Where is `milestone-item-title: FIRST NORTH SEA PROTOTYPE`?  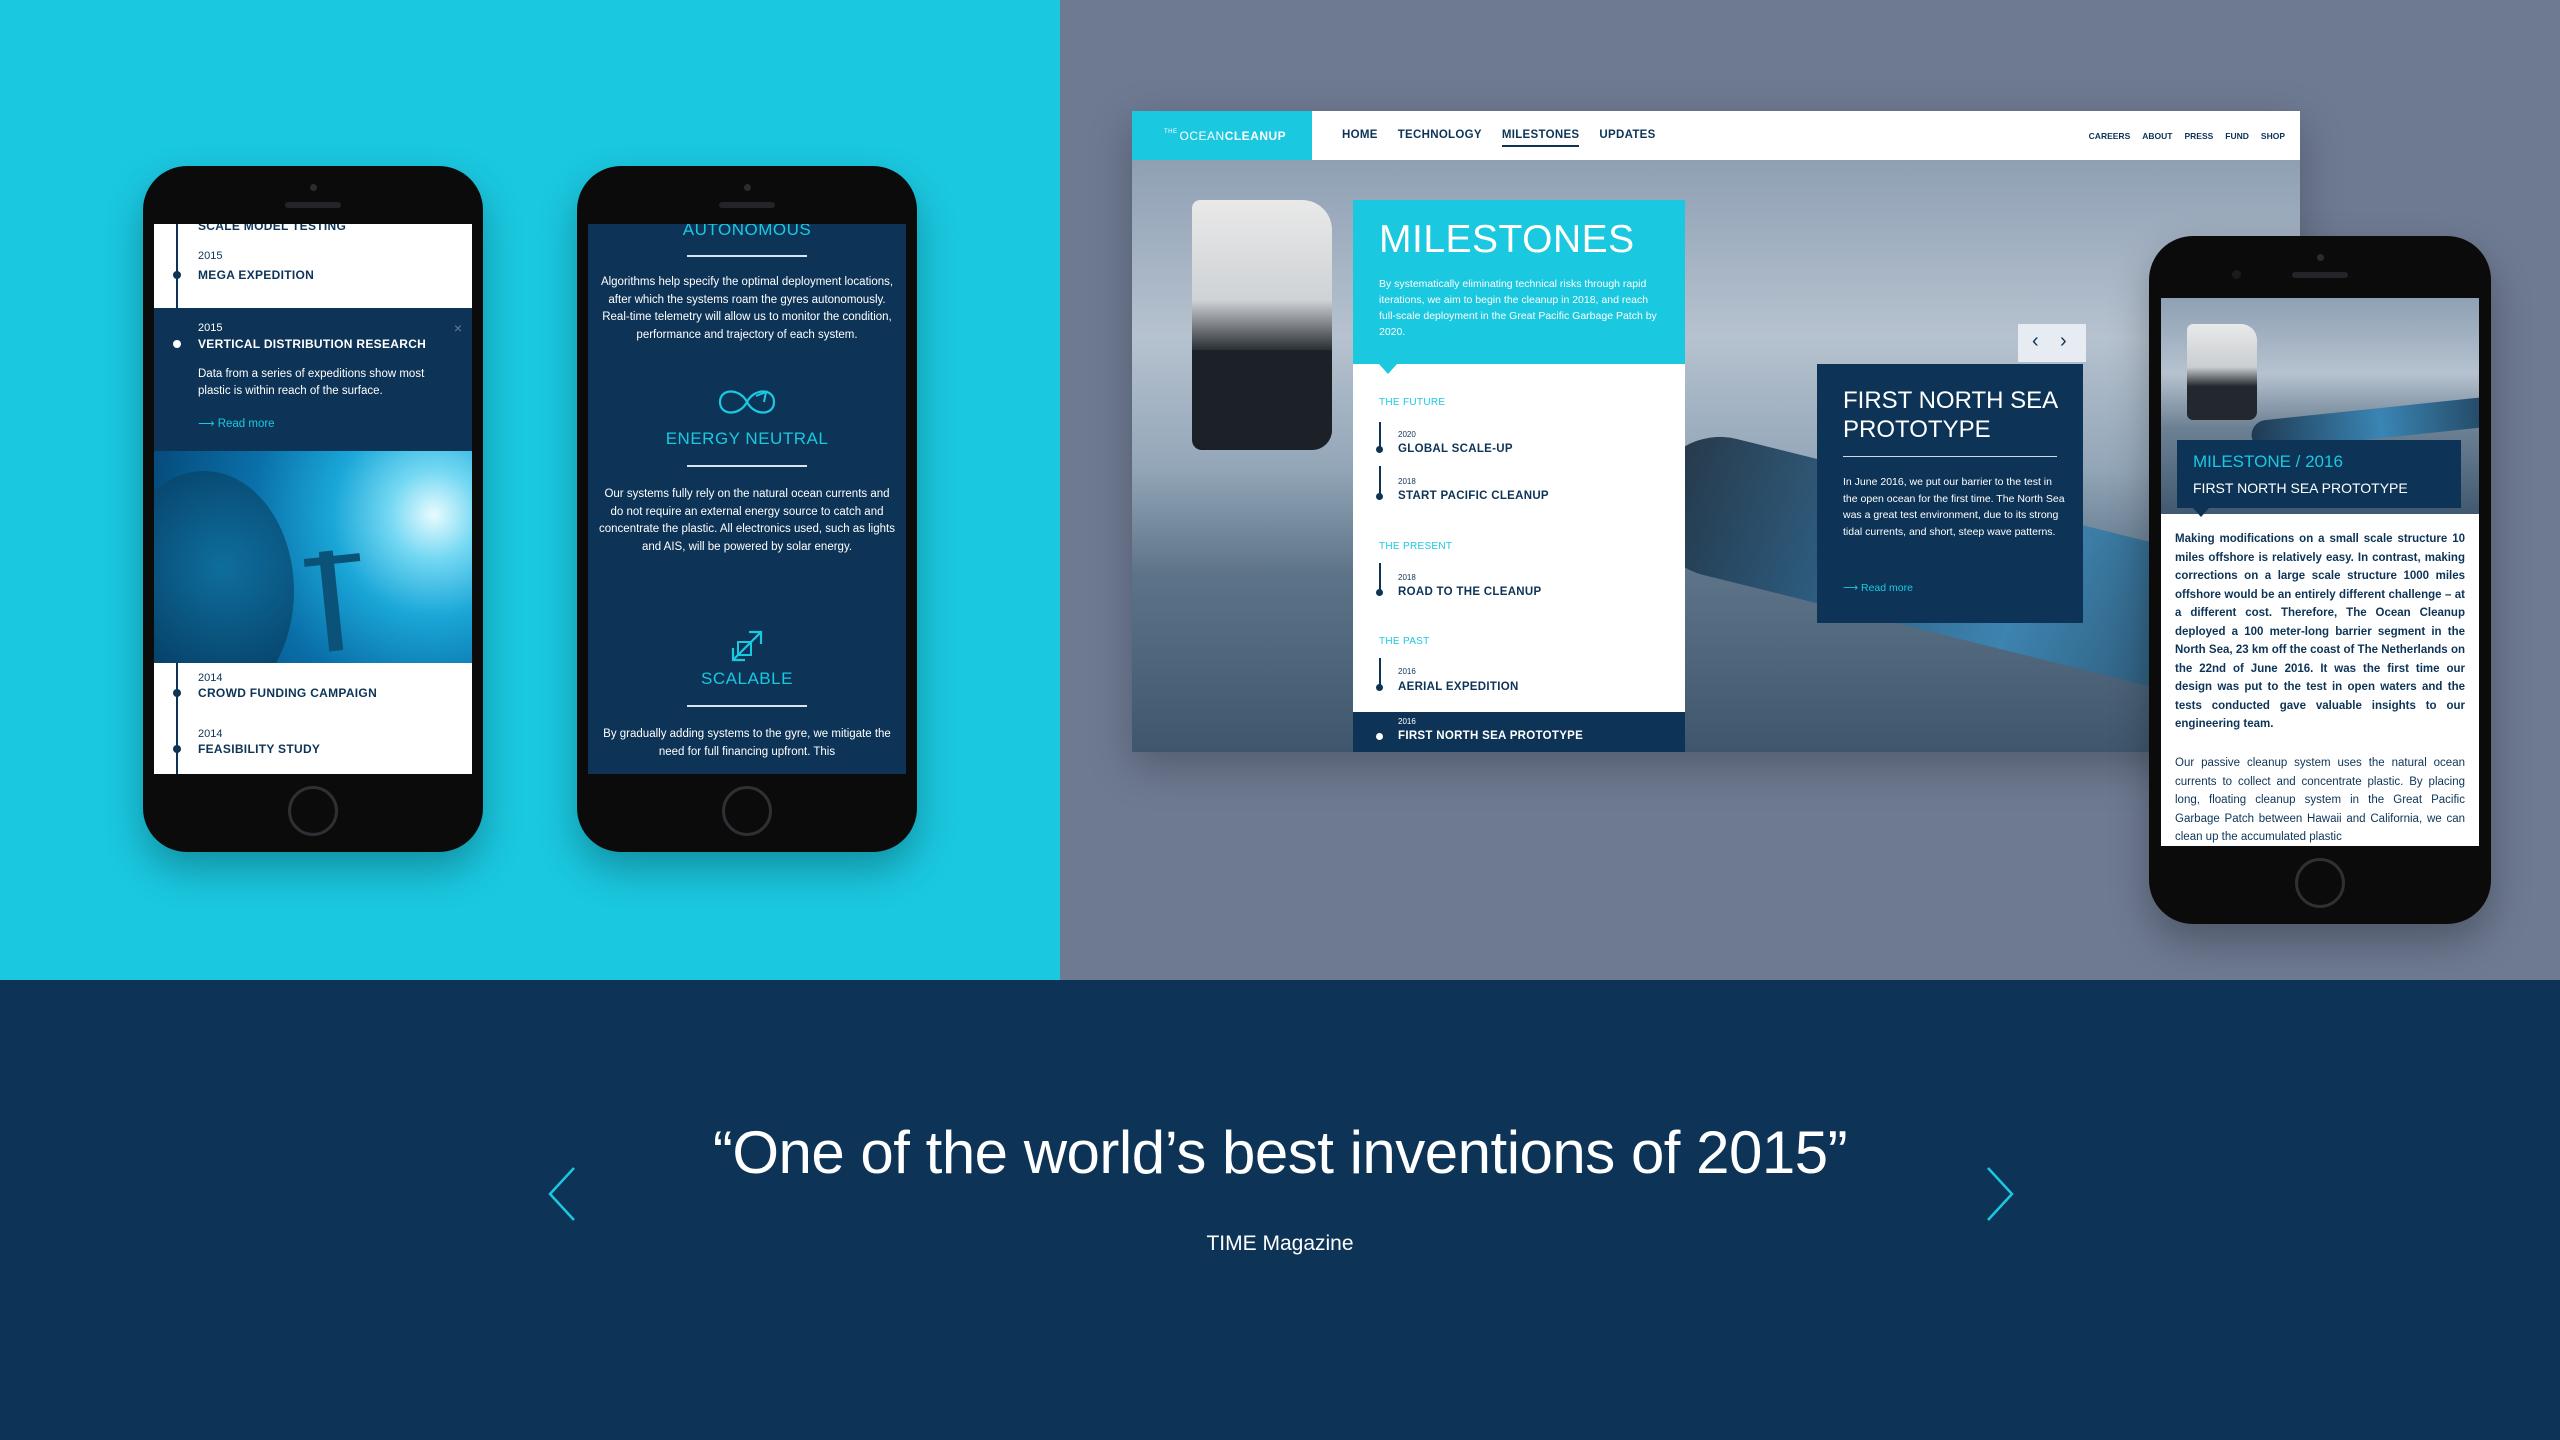
milestone-item-title: FIRST NORTH SEA PROTOTYPE is located at coordinates (1491, 736).